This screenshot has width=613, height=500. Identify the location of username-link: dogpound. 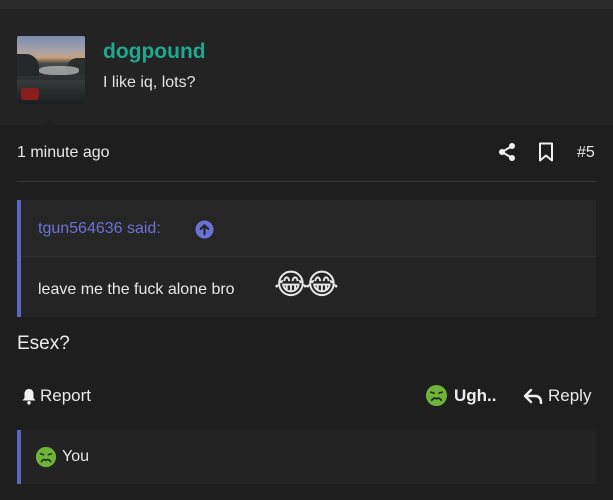
(154, 52).